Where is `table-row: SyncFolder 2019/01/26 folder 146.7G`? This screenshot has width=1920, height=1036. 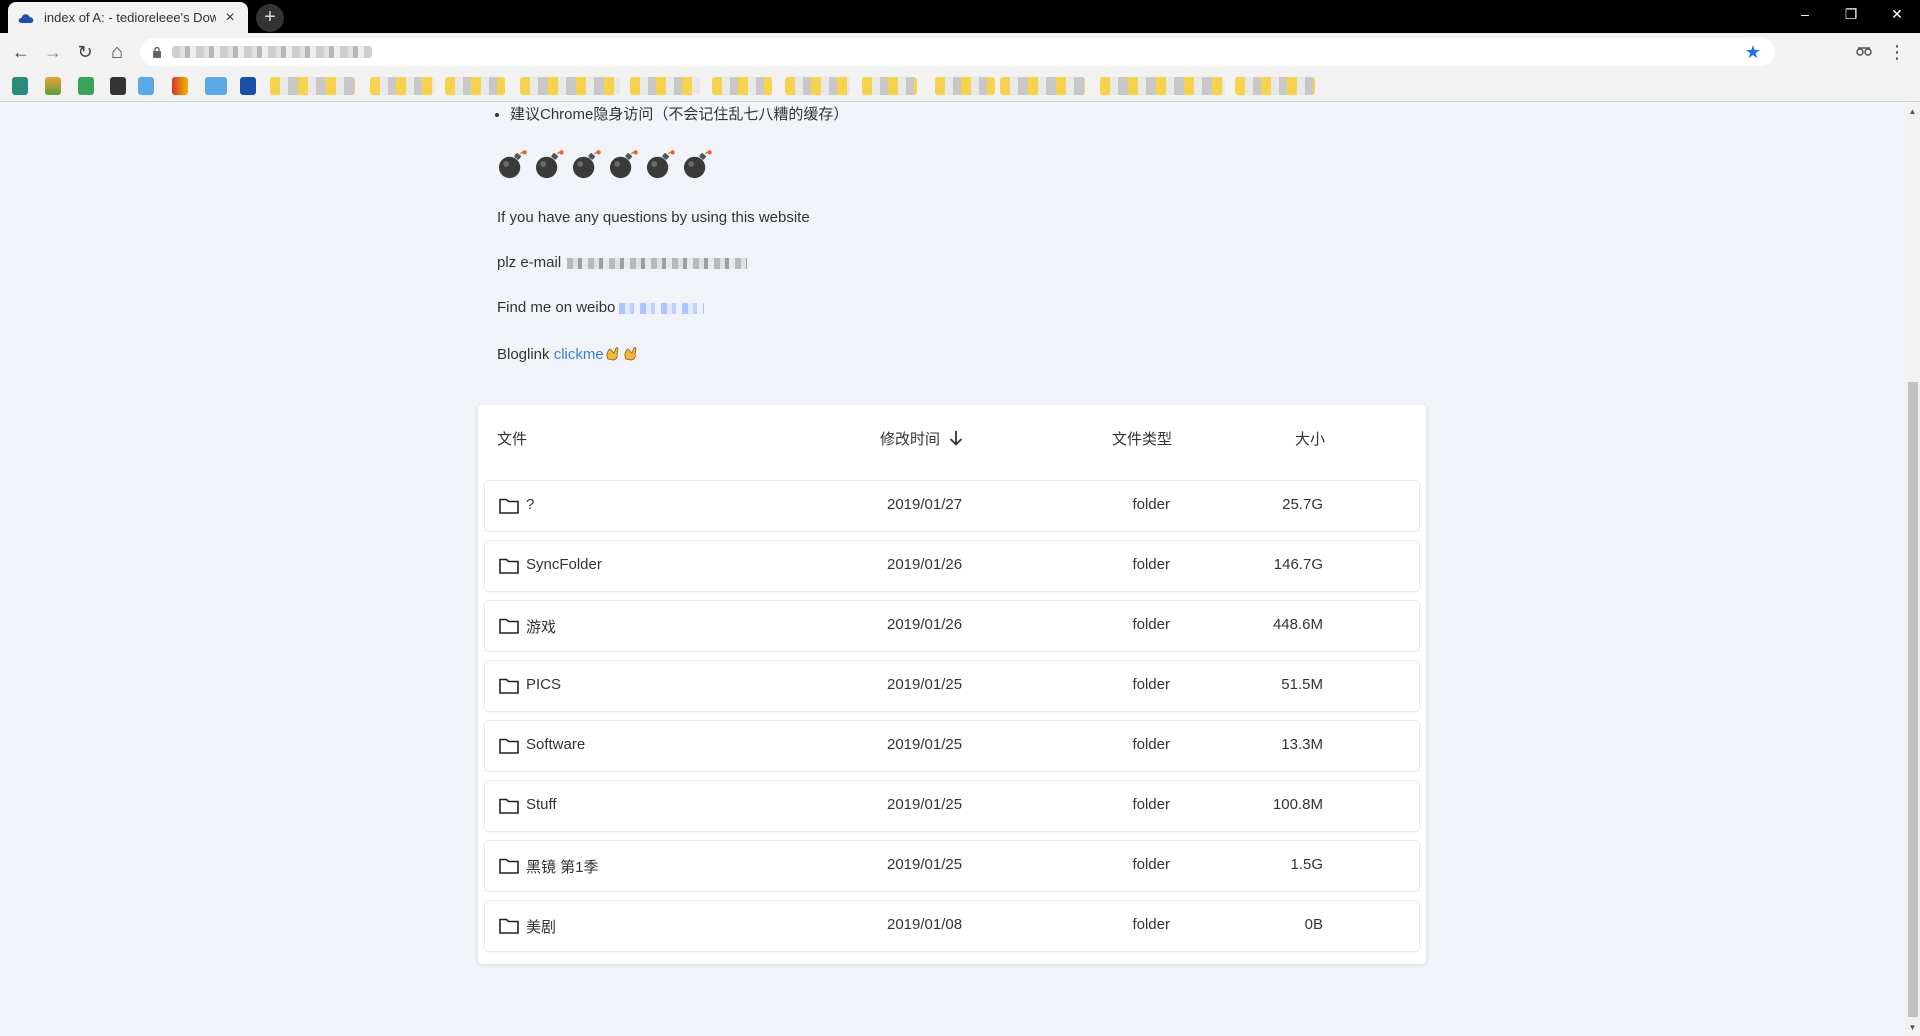
table-row: SyncFolder 2019/01/26 folder 146.7G is located at coordinates (952, 566).